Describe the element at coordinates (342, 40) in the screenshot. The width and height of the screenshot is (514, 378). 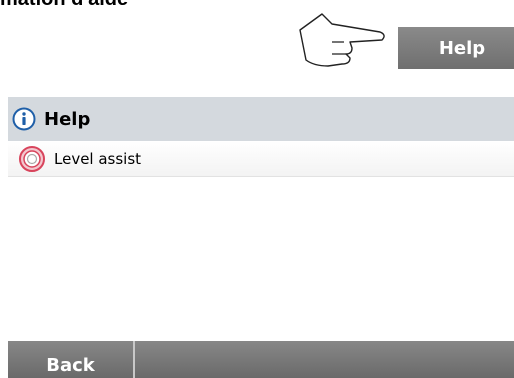
I see `pointing-hand-icon` at that location.